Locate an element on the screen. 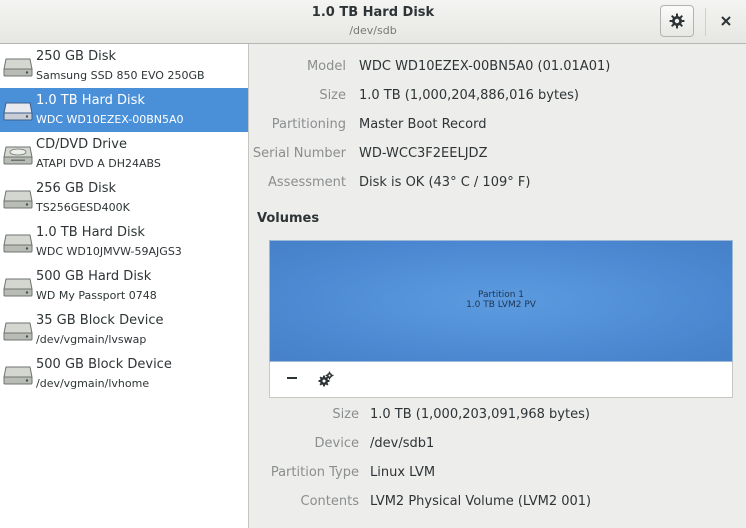 The width and height of the screenshot is (746, 528). device-value: /dev/sdb1 is located at coordinates (402, 443).